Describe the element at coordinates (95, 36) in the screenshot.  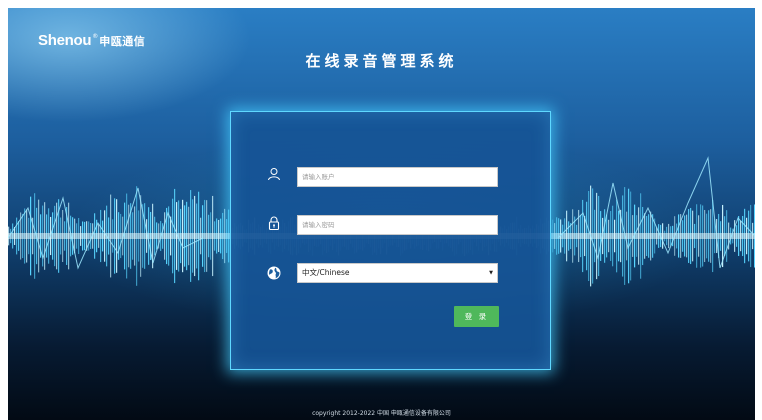
I see `logo-registered-mark: ®` at that location.